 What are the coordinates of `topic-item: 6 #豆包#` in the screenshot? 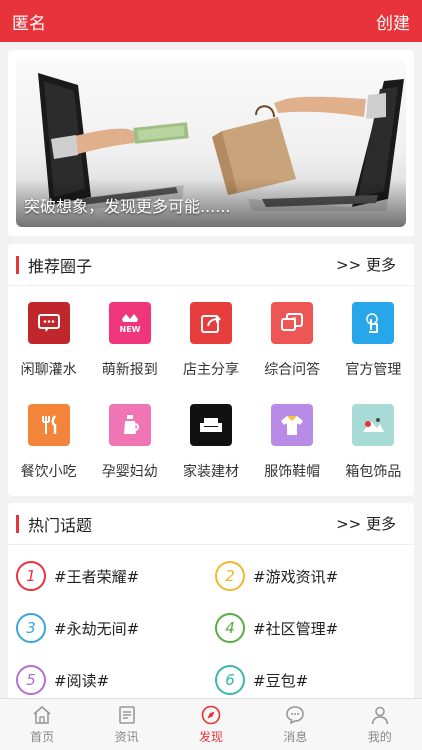 It's located at (314, 680).